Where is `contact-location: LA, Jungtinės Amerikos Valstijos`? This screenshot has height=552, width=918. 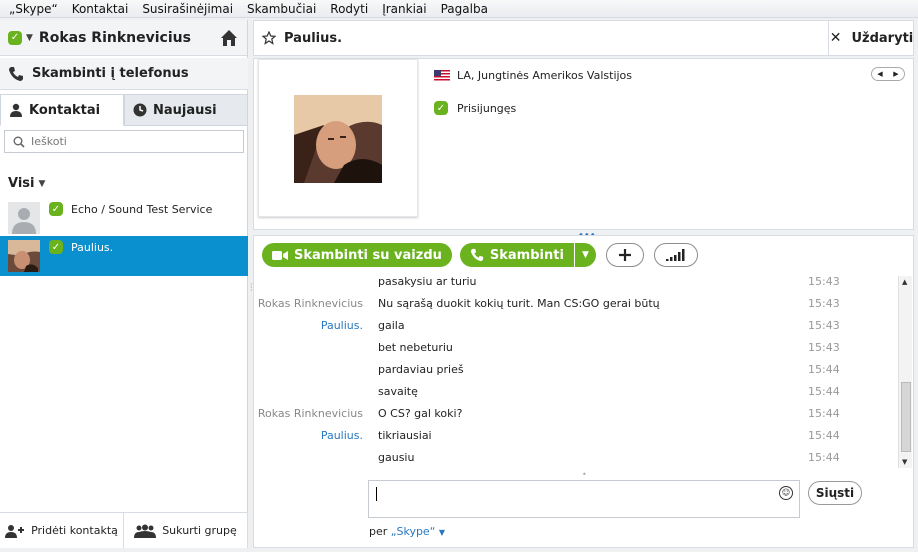 contact-location: LA, Jungtinės Amerikos Valstijos is located at coordinates (533, 75).